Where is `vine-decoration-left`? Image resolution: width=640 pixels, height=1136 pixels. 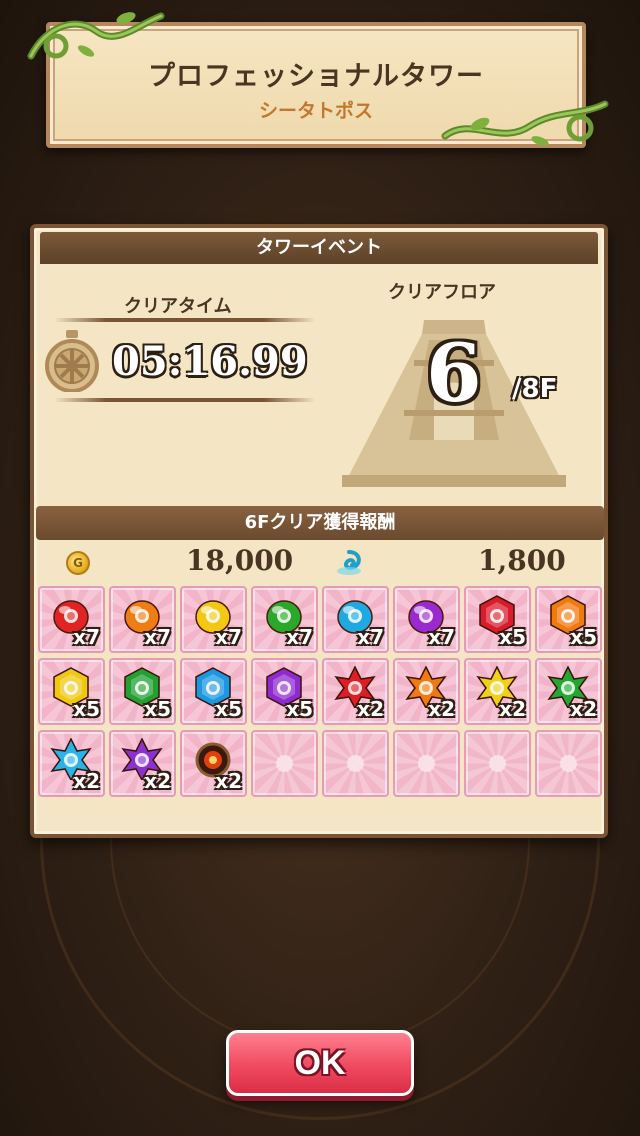
vine-decoration-left is located at coordinates (96, 36).